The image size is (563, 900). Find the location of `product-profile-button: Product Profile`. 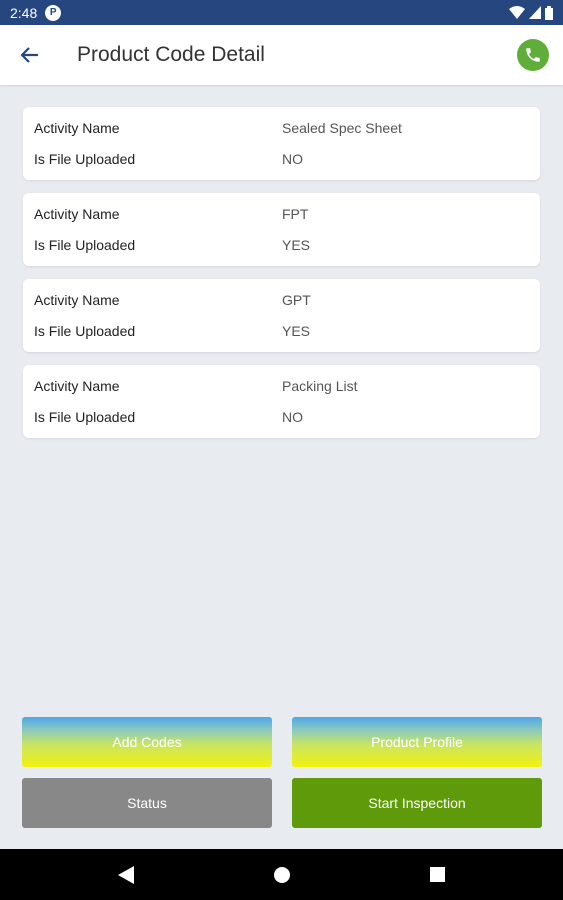

product-profile-button: Product Profile is located at coordinates (417, 742).